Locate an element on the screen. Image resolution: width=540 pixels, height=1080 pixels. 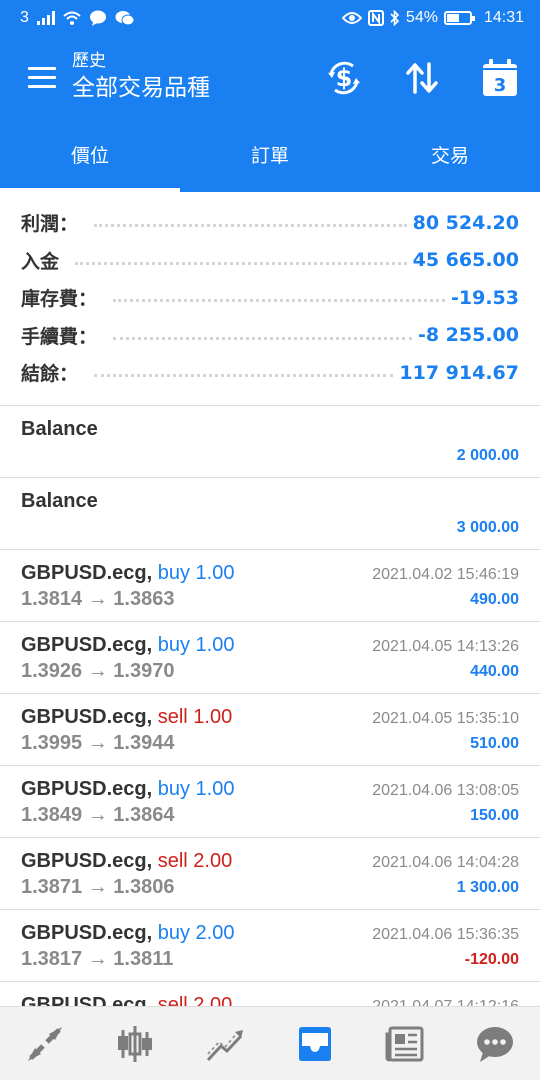
sort-arrows-icon is located at coordinates (422, 78).